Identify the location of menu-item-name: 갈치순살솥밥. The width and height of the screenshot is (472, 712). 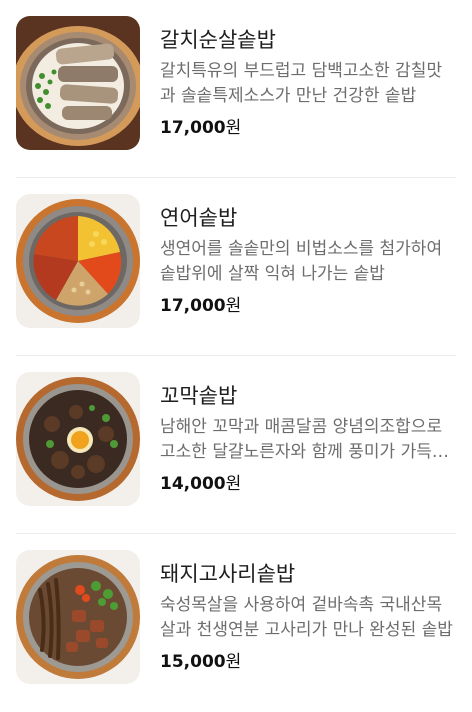
(218, 40).